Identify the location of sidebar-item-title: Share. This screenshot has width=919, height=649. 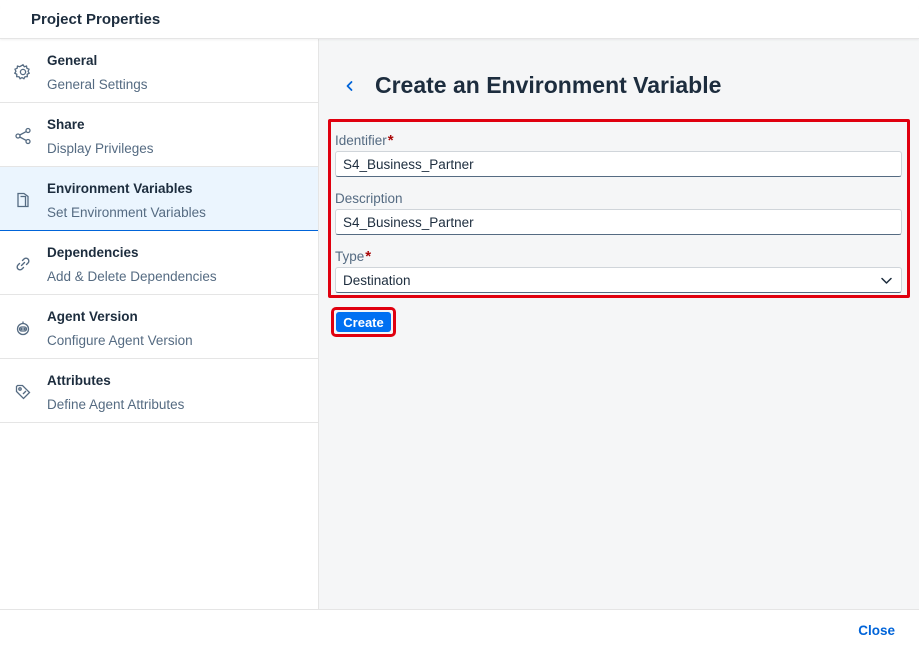
(66, 124).